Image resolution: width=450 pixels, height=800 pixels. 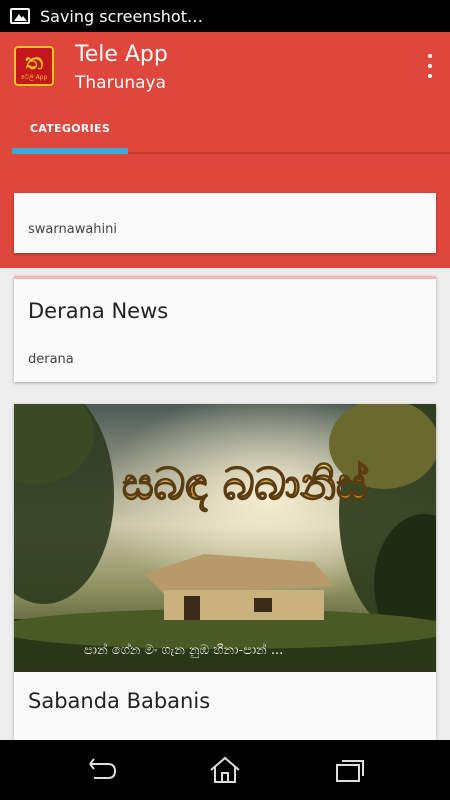 I want to click on logo-caption: ටෙලි App, so click(x=34, y=77).